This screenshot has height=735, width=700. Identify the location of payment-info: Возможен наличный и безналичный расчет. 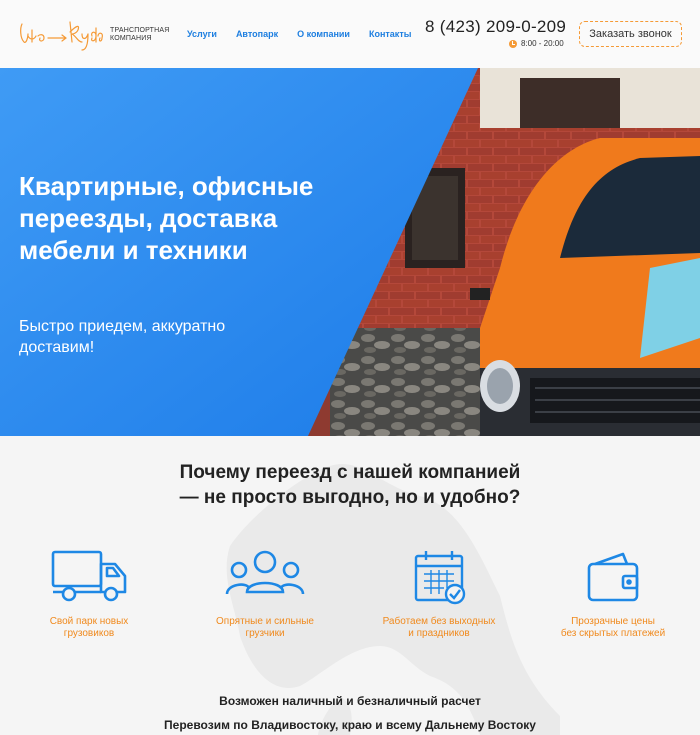
(350, 701).